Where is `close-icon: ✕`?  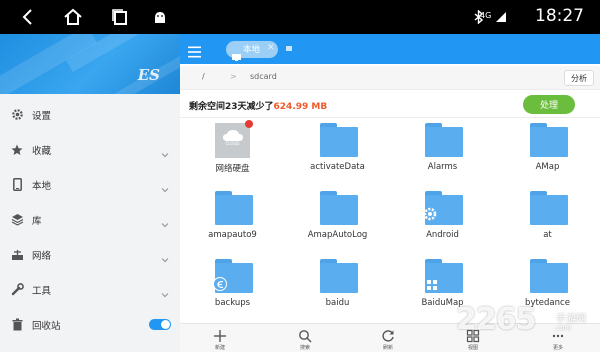
close-icon: ✕ is located at coordinates (271, 48).